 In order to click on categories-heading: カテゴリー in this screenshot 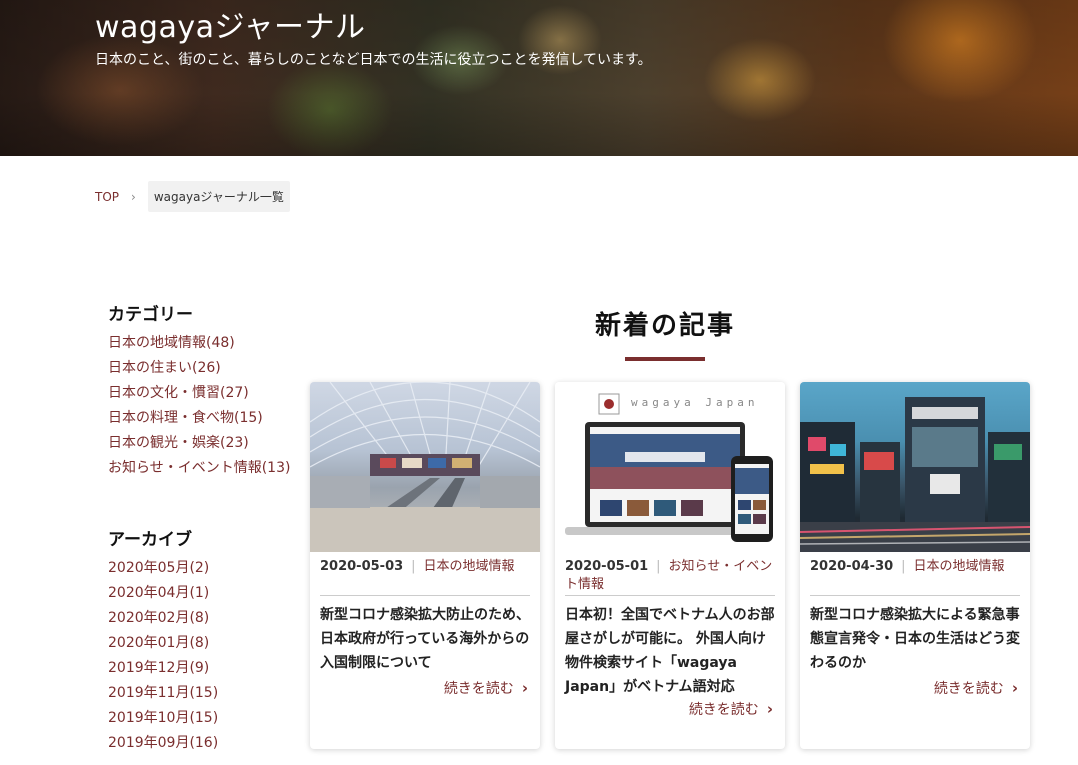, I will do `click(150, 315)`.